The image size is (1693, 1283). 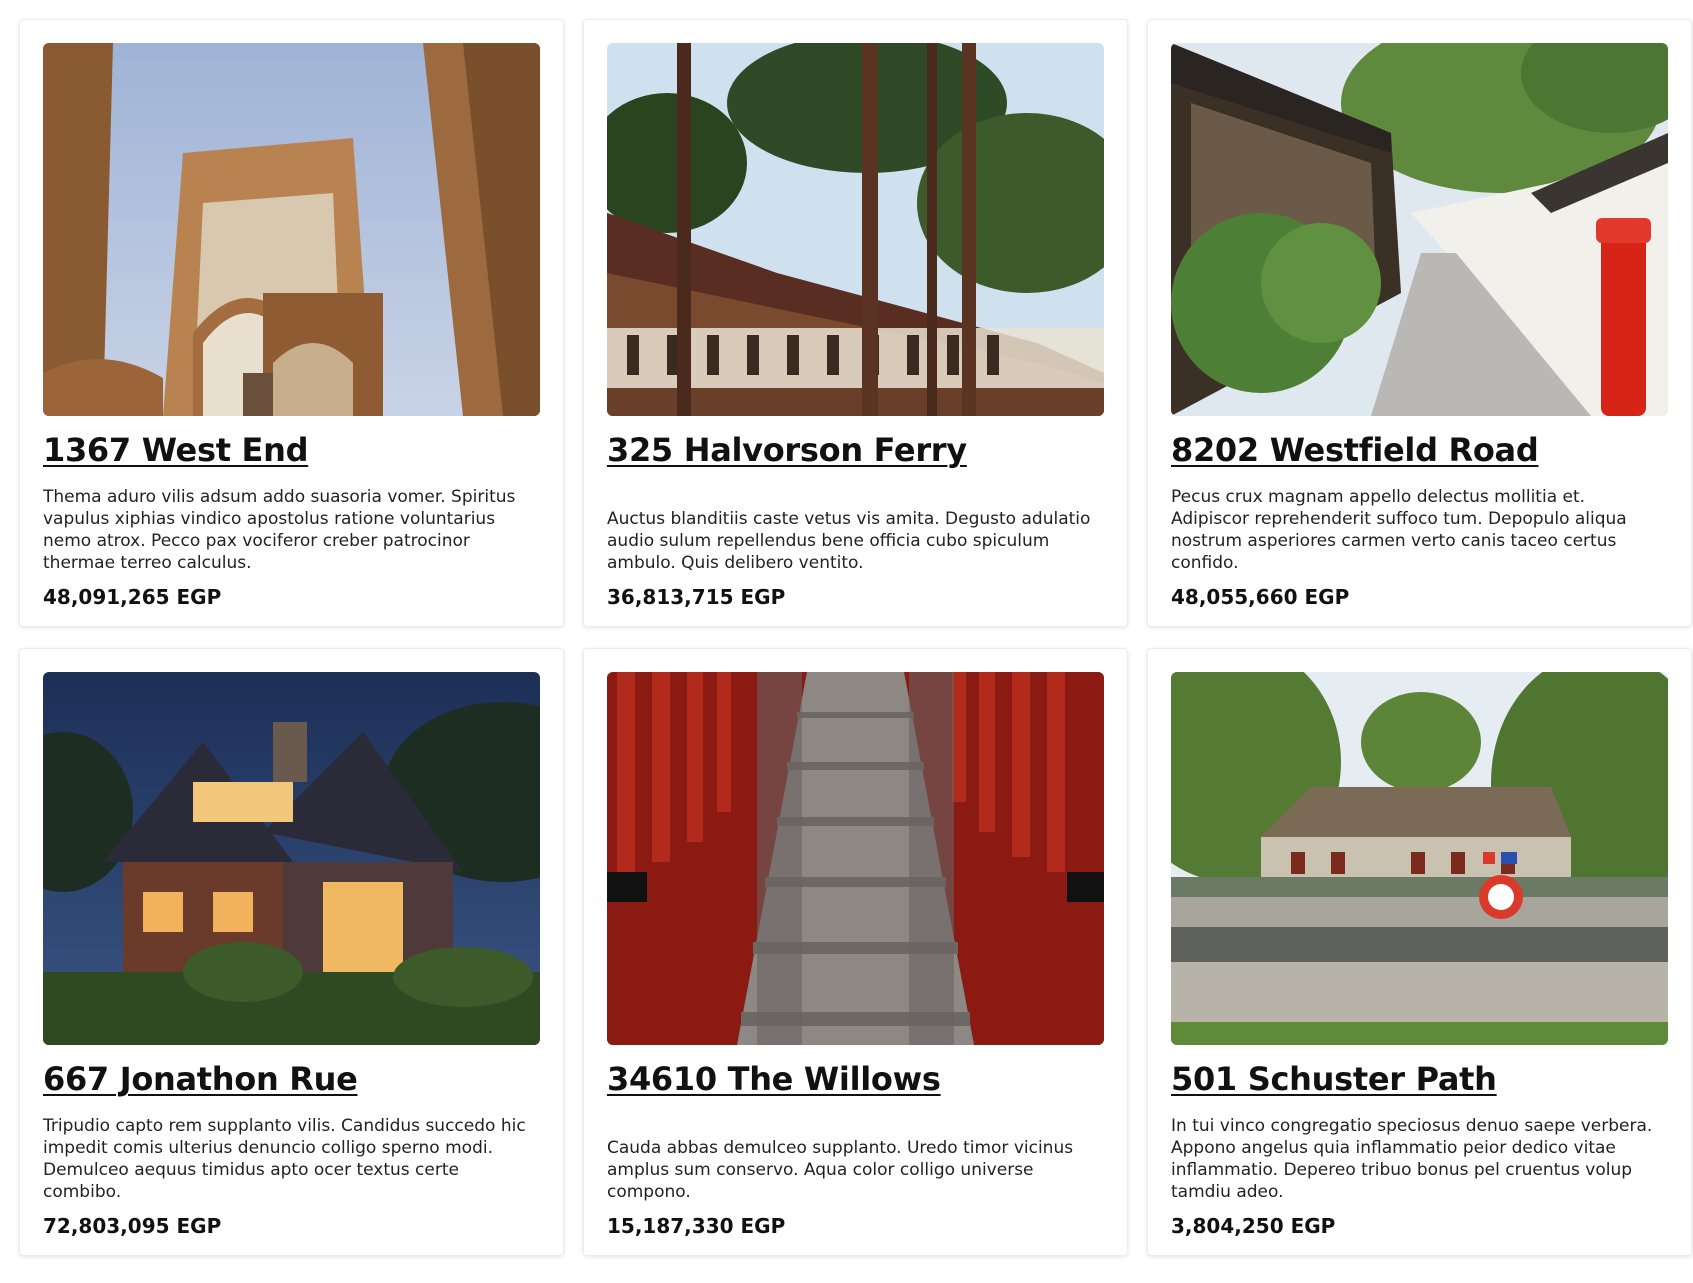 I want to click on listing-photo-canal-lock-house, so click(x=1419, y=858).